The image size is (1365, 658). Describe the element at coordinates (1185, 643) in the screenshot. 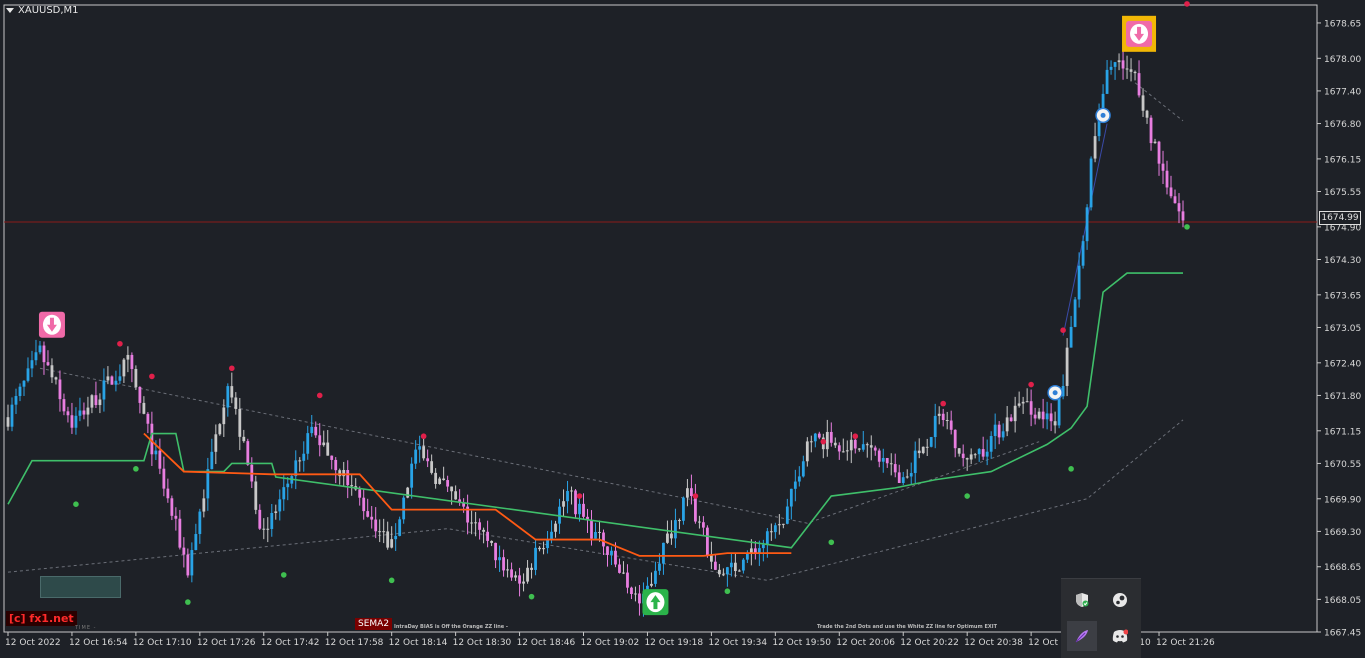

I see `x-tick-label: 12 Oct 21:26` at that location.